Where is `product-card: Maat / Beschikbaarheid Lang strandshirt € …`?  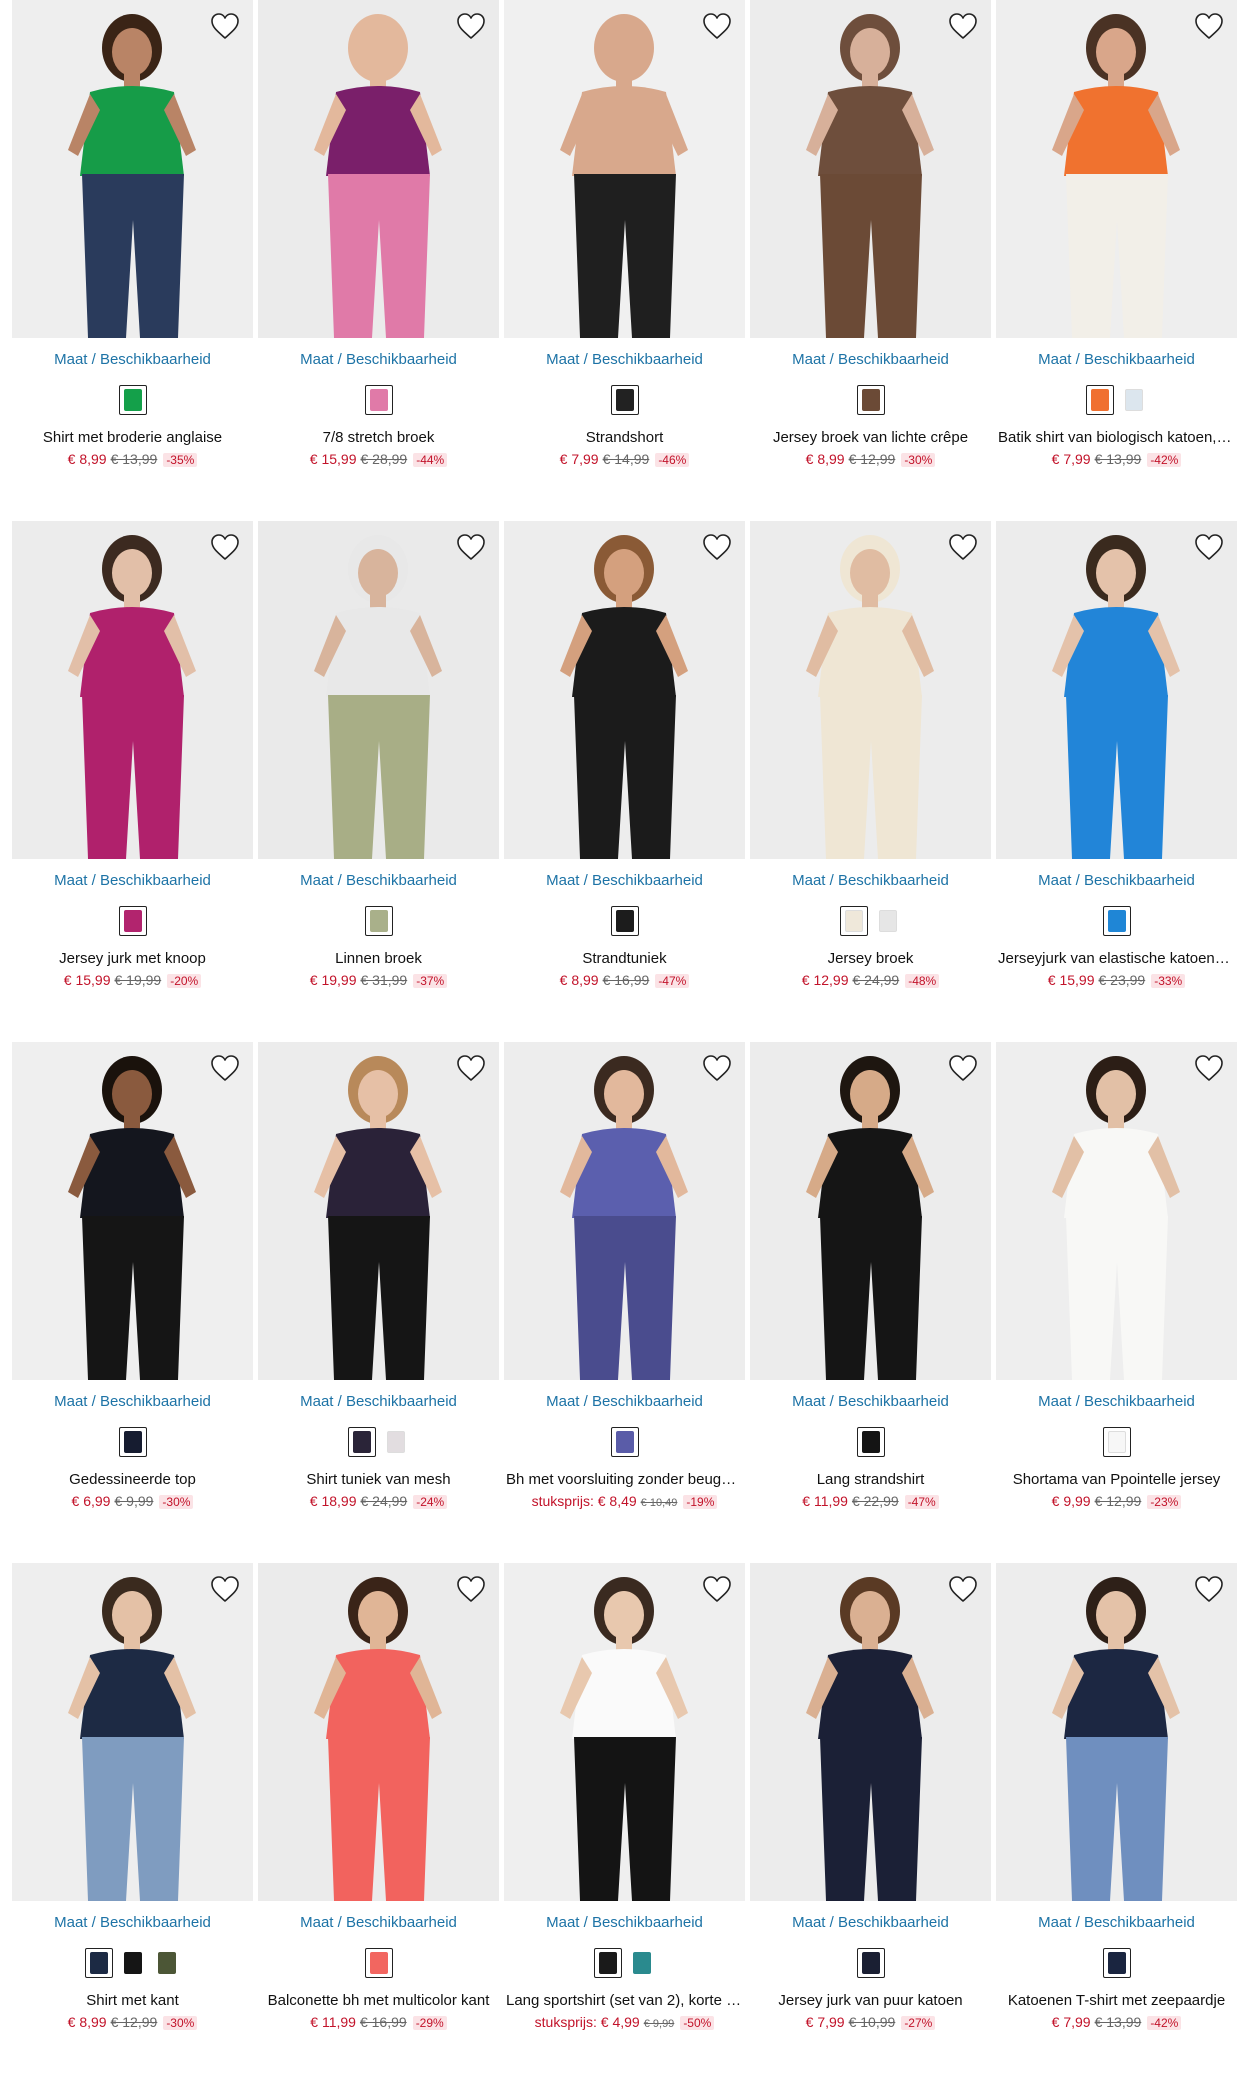
product-card: Maat / Beschikbaarheid Lang strandshirt € … is located at coordinates (870, 1302).